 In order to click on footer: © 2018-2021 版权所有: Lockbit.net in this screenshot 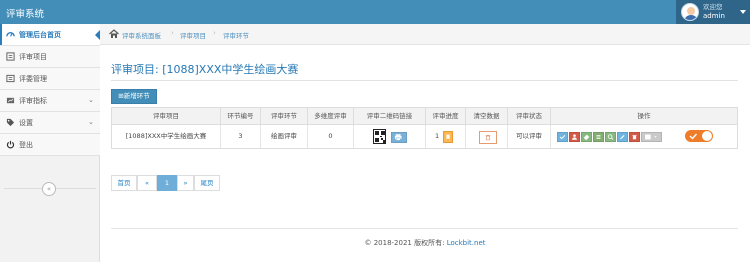, I will do `click(425, 243)`.